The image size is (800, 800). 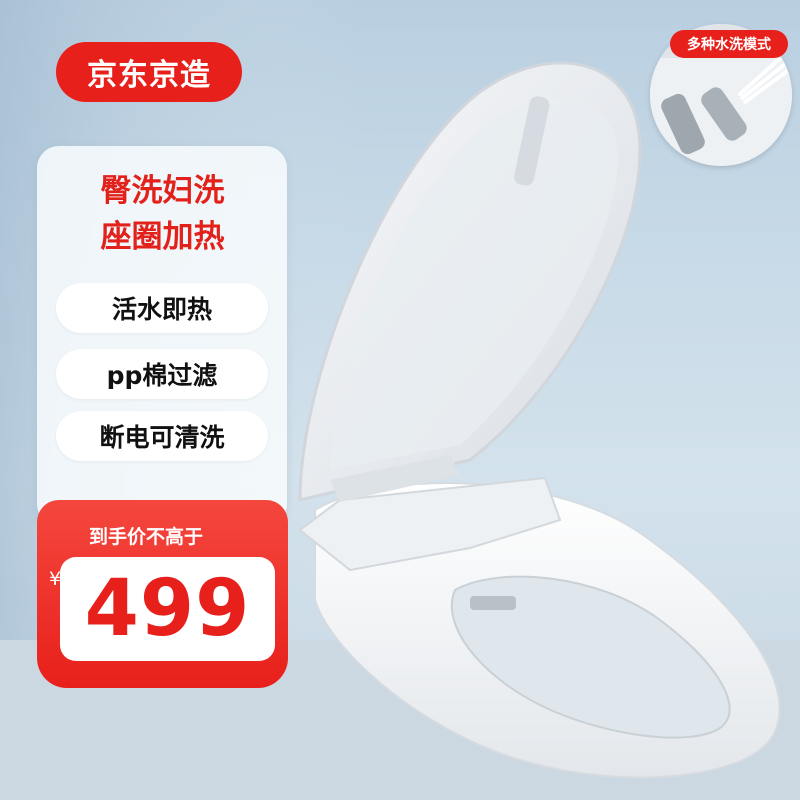 I want to click on feature-pill: 断电可清洗, so click(x=162, y=436).